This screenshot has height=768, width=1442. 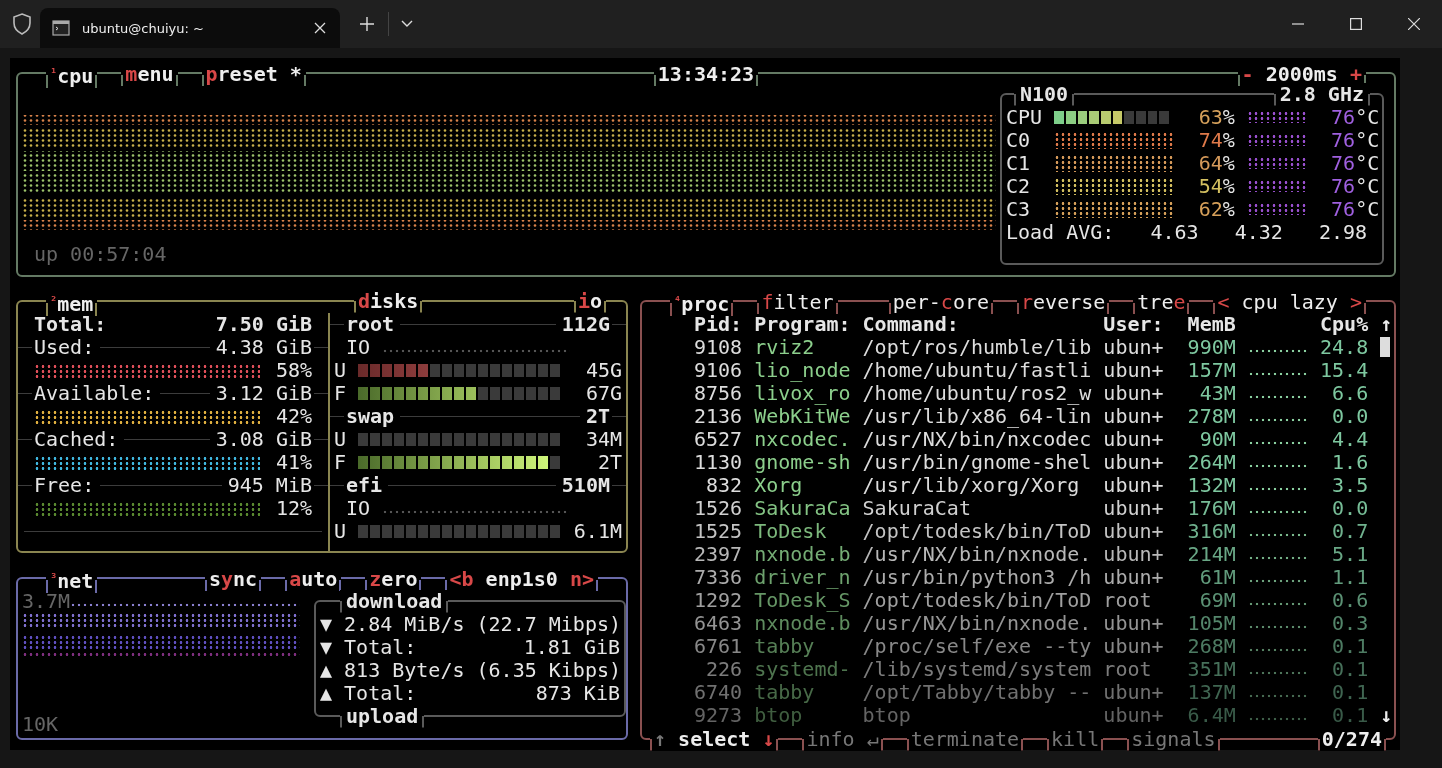 What do you see at coordinates (367, 24) in the screenshot?
I see `new-tab-icon` at bounding box center [367, 24].